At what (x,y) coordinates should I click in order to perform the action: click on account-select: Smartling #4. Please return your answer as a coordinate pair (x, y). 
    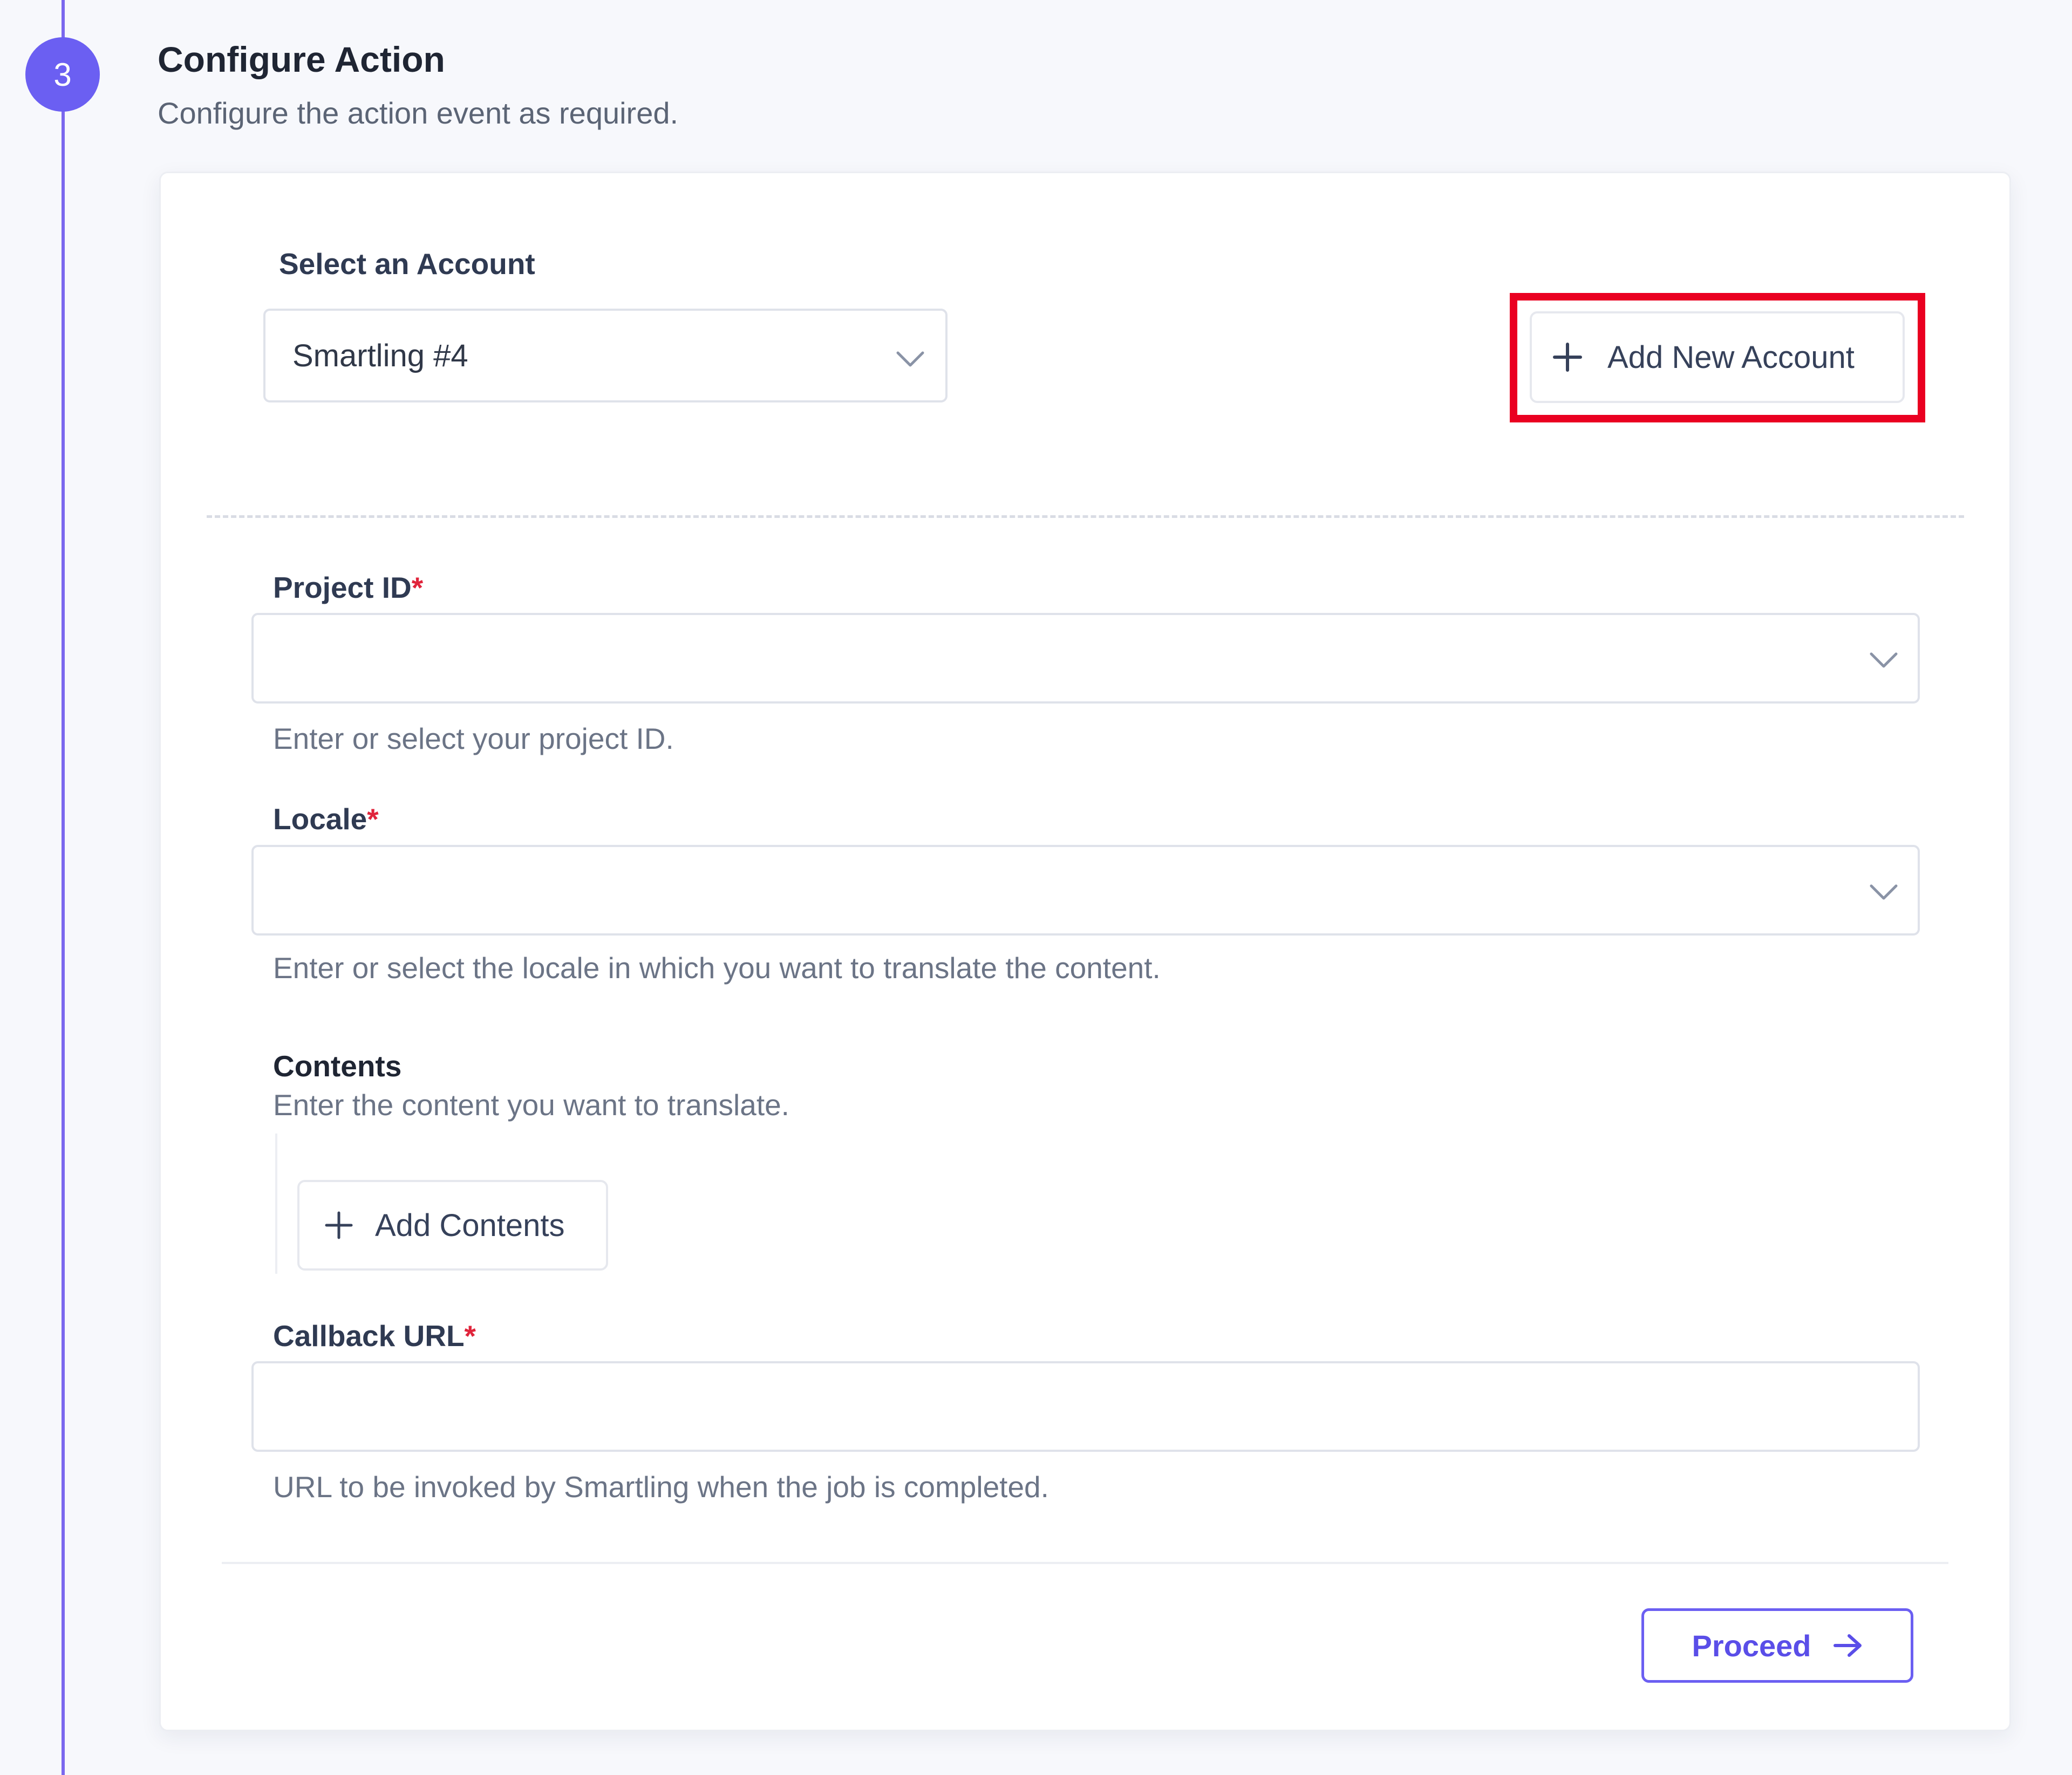
    Looking at the image, I should click on (605, 355).